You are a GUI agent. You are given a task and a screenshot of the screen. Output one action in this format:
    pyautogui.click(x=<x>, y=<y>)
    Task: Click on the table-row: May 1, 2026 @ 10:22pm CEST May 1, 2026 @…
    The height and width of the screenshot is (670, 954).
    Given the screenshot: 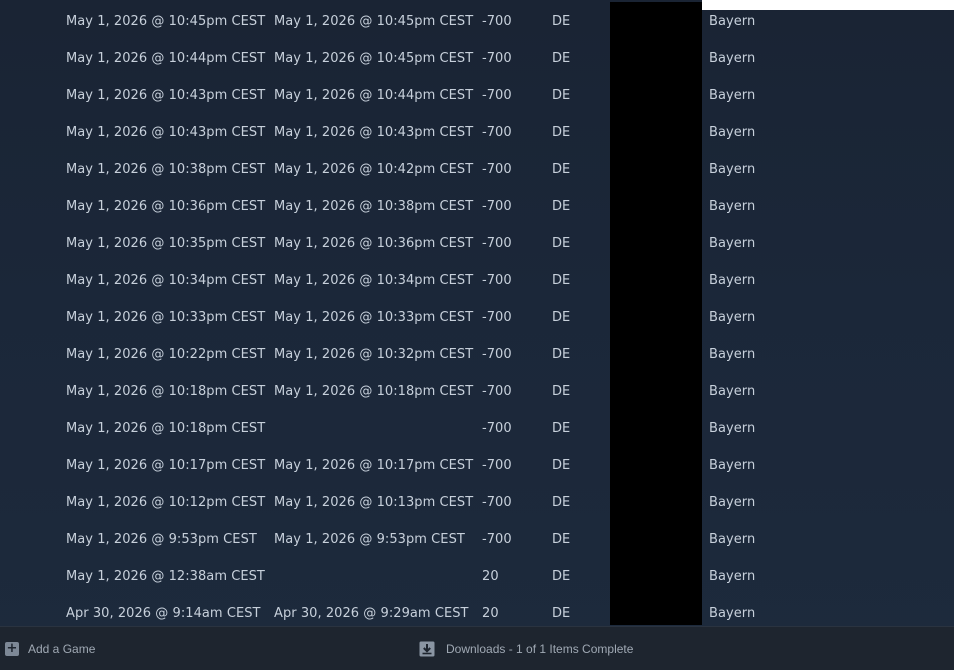 What is the action you would take?
    pyautogui.click(x=477, y=354)
    